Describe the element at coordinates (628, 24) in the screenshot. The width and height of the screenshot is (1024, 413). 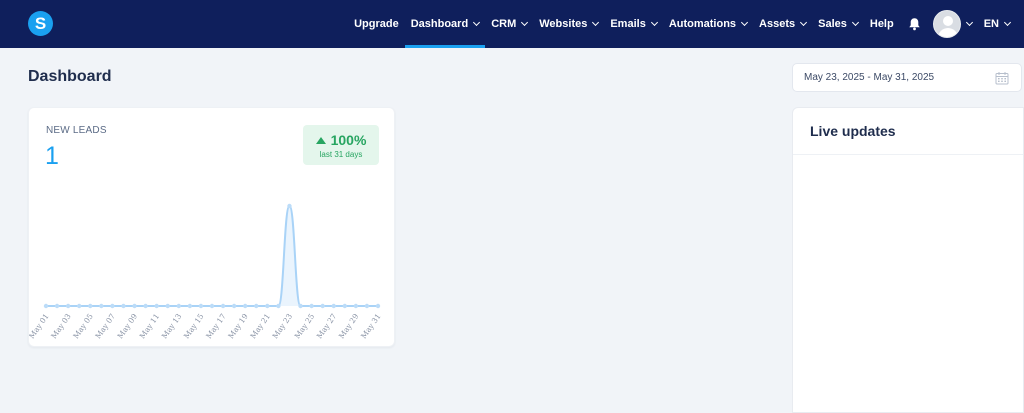
I see `nav-item-label: Emails` at that location.